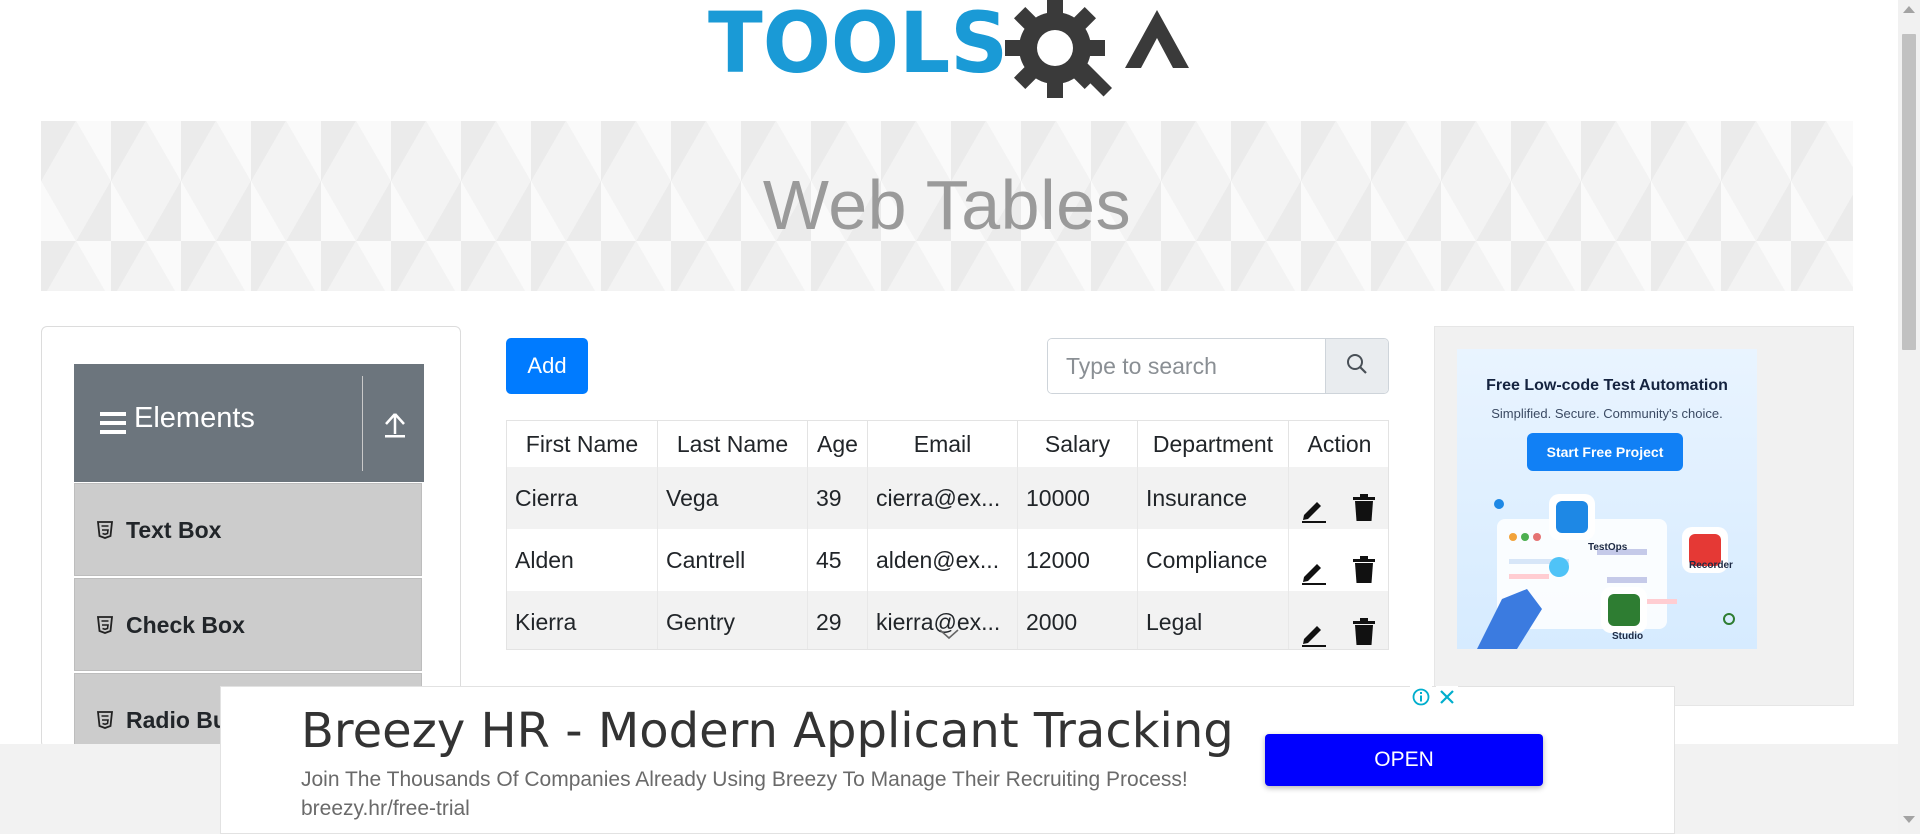 Image resolution: width=1920 pixels, height=834 pixels. I want to click on close-icon, so click(1447, 697).